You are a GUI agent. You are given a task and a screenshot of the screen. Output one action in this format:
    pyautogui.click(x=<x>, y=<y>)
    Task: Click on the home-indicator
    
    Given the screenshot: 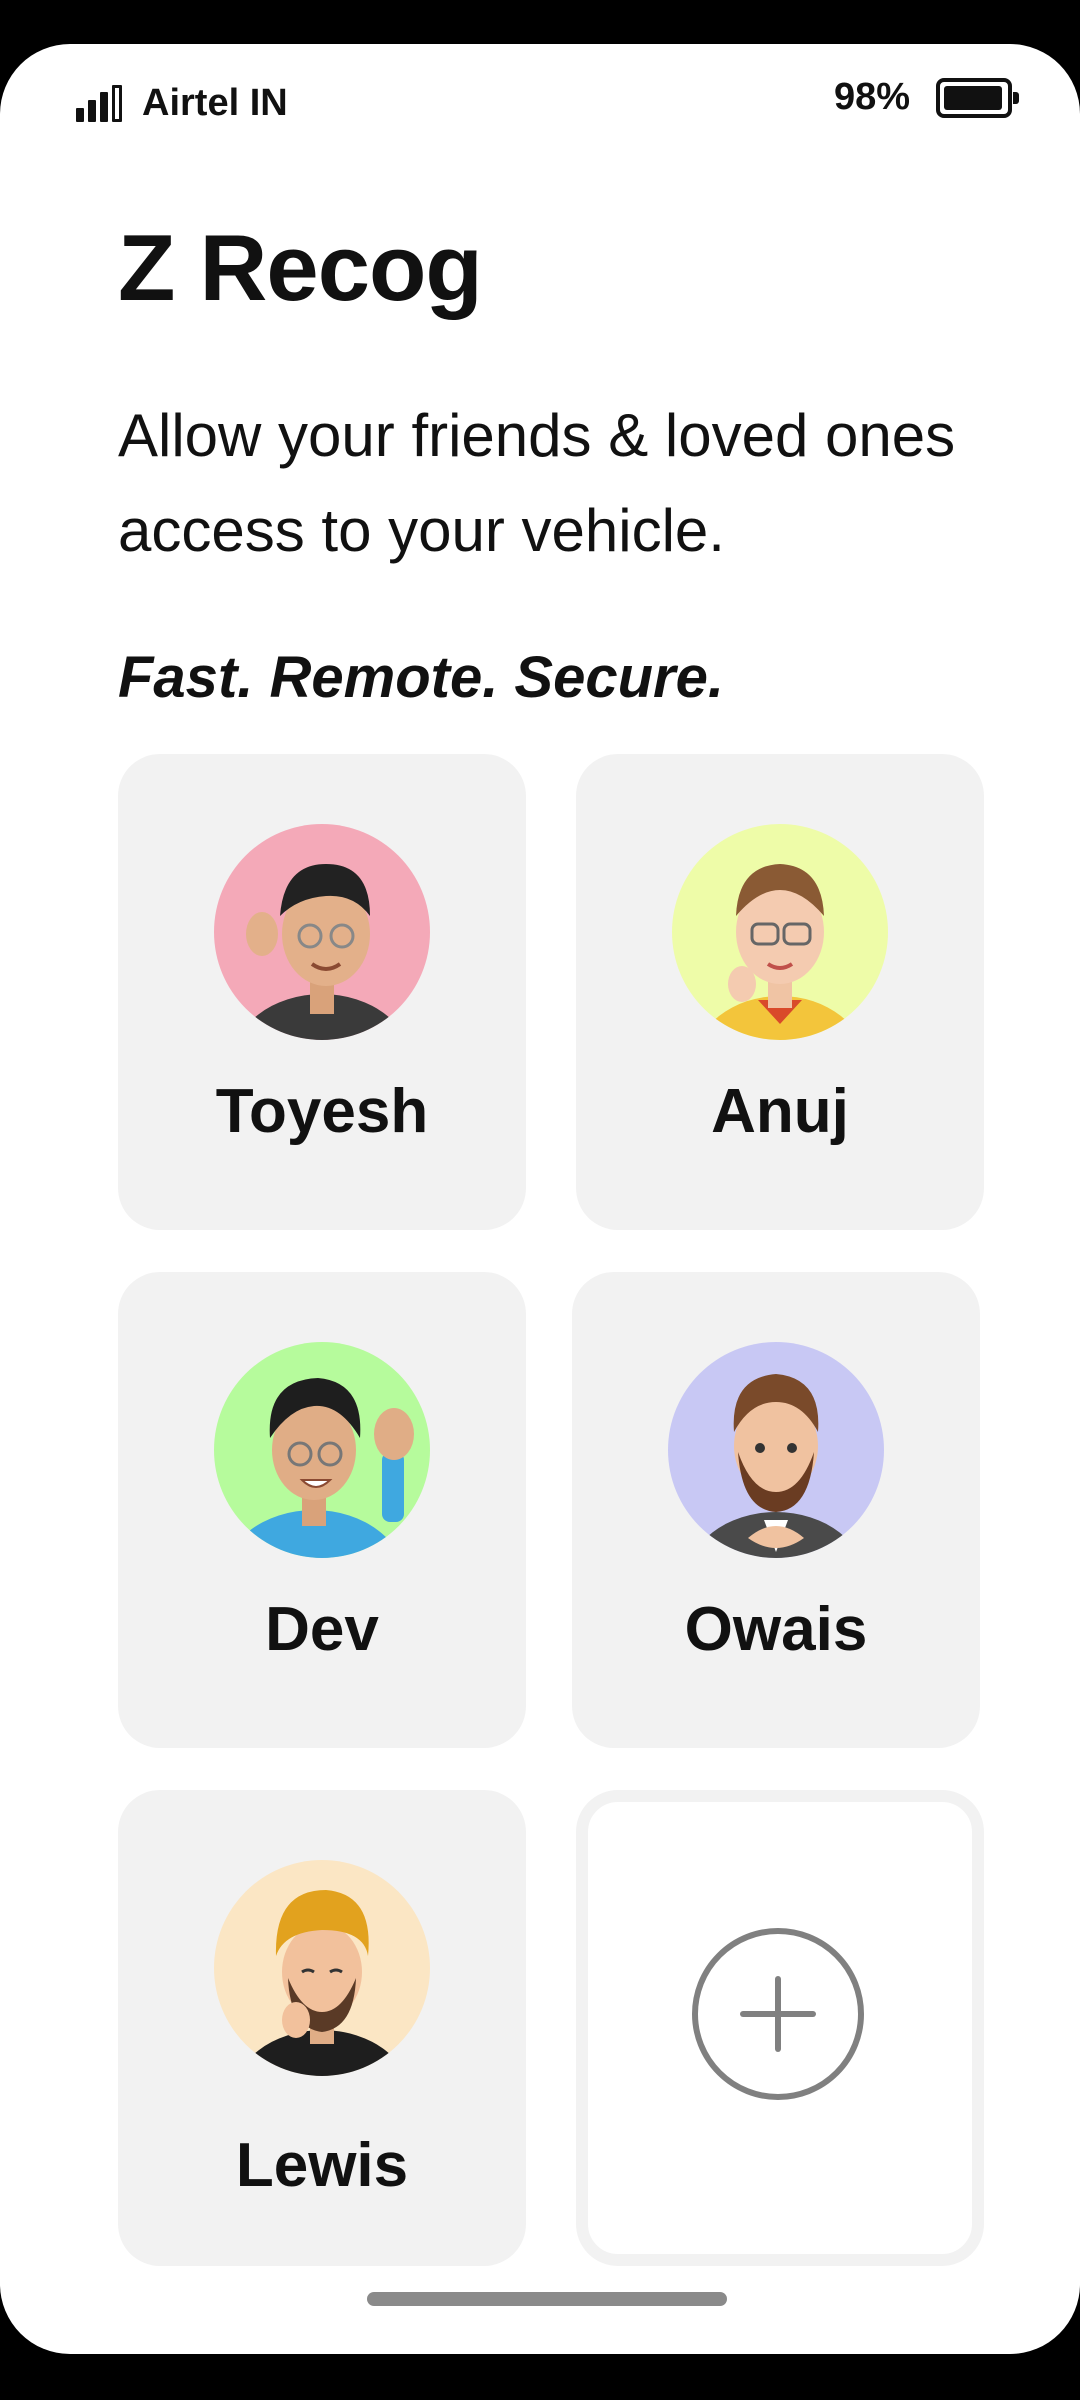 What is the action you would take?
    pyautogui.click(x=547, y=2299)
    